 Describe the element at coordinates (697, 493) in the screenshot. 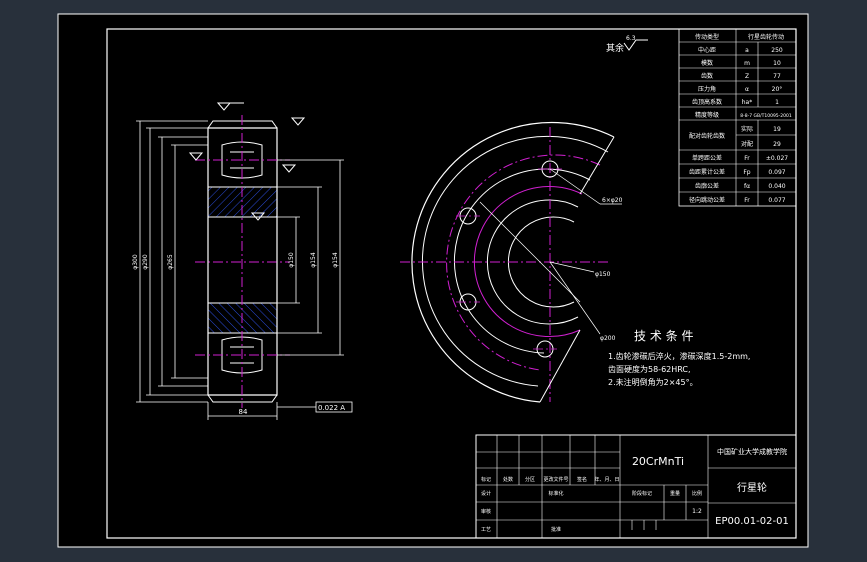

I see `tb-label-10: 比例` at that location.